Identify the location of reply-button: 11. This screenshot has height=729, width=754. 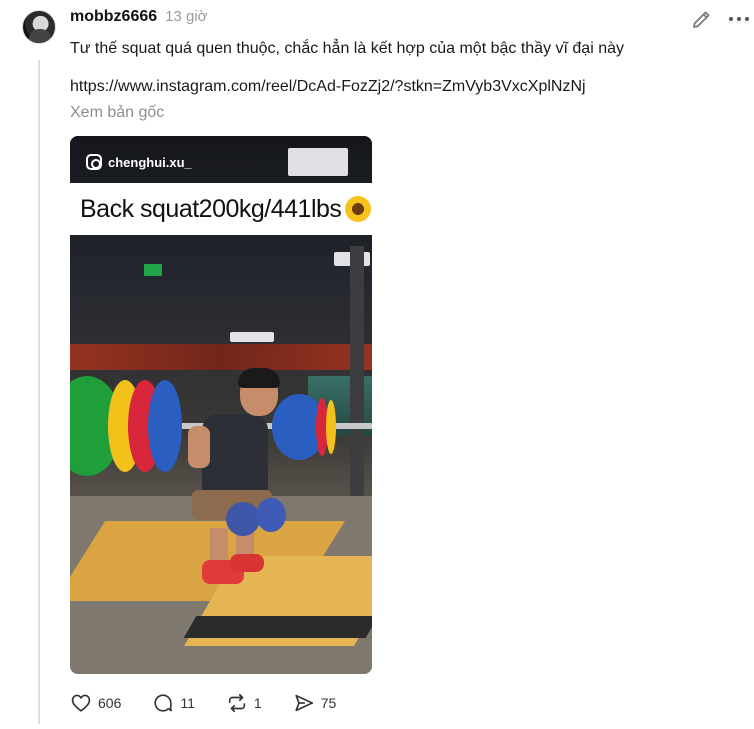
(173, 703).